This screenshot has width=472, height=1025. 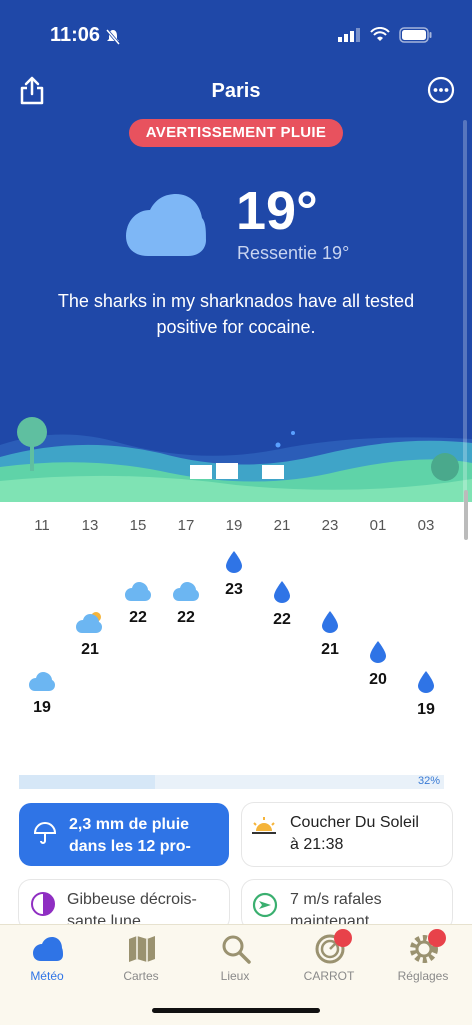 What do you see at coordinates (415, 35) in the screenshot?
I see `battery-icon` at bounding box center [415, 35].